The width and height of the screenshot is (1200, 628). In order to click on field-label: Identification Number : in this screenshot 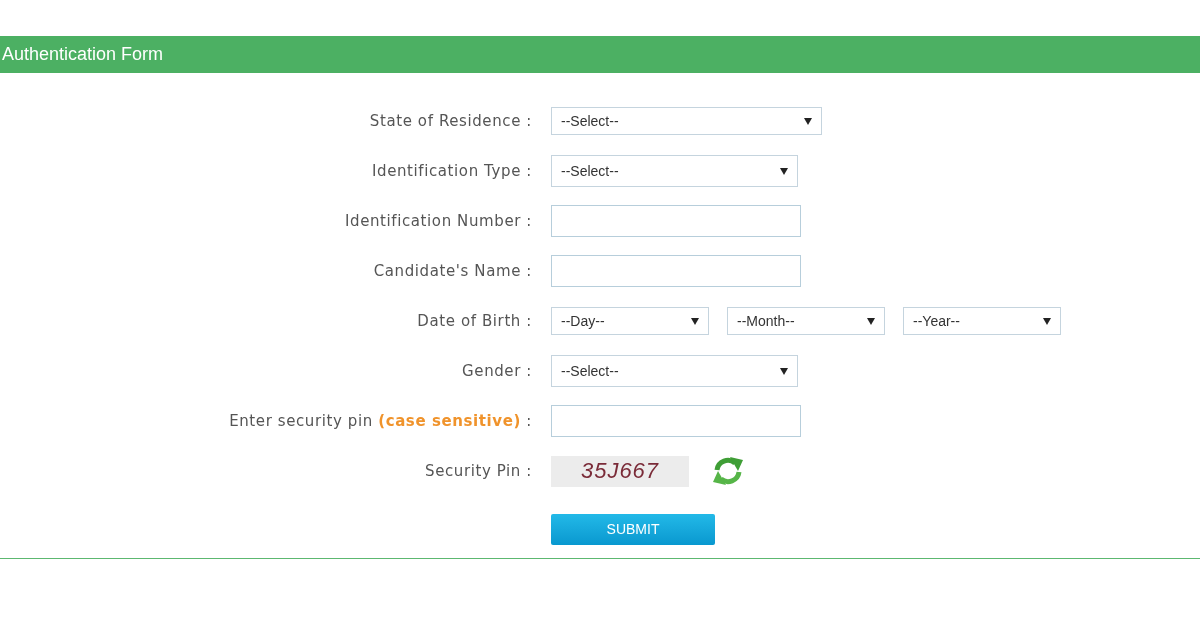, I will do `click(438, 221)`.